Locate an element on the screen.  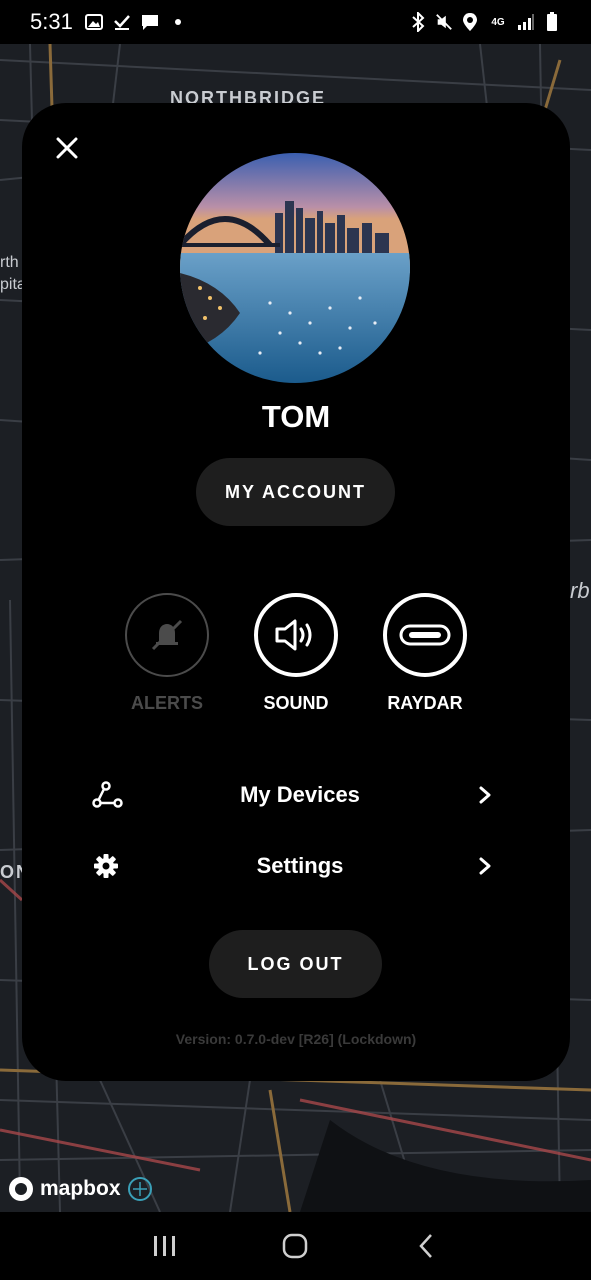
menu-settings: Settings is located at coordinates (292, 866).